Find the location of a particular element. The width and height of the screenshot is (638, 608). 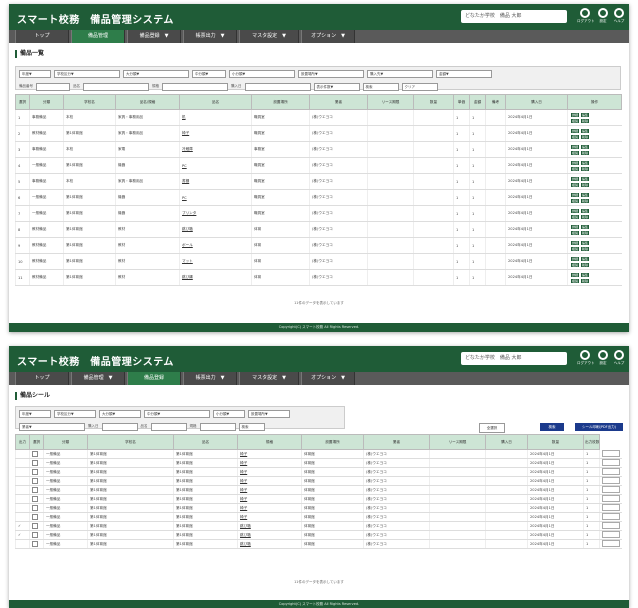

tab-top: トップ is located at coordinates (42, 36).